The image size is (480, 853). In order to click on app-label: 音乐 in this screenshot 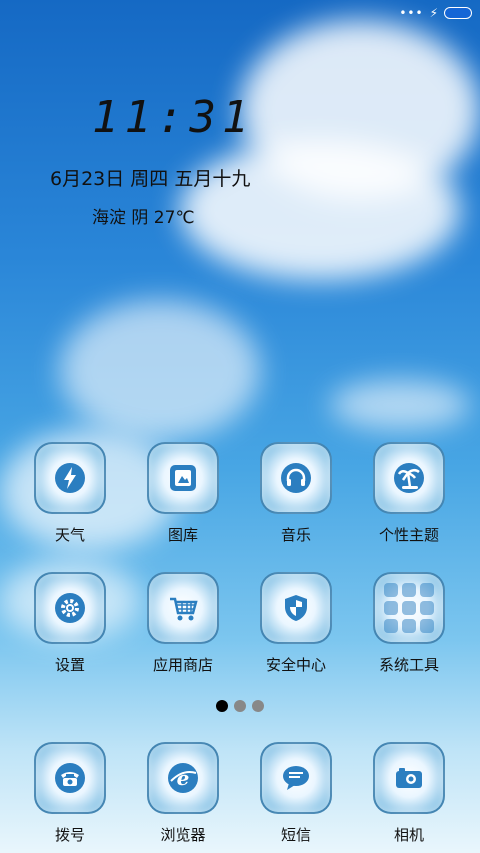, I will do `click(295, 535)`.